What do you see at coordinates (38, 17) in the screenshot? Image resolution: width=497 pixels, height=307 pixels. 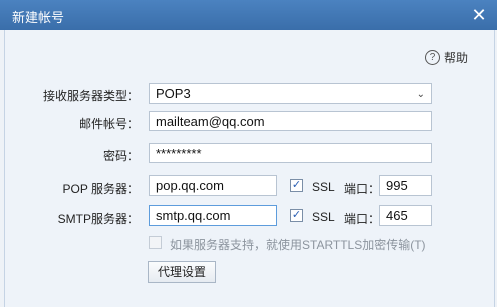 I see `dialog-title: 新建帐号` at bounding box center [38, 17].